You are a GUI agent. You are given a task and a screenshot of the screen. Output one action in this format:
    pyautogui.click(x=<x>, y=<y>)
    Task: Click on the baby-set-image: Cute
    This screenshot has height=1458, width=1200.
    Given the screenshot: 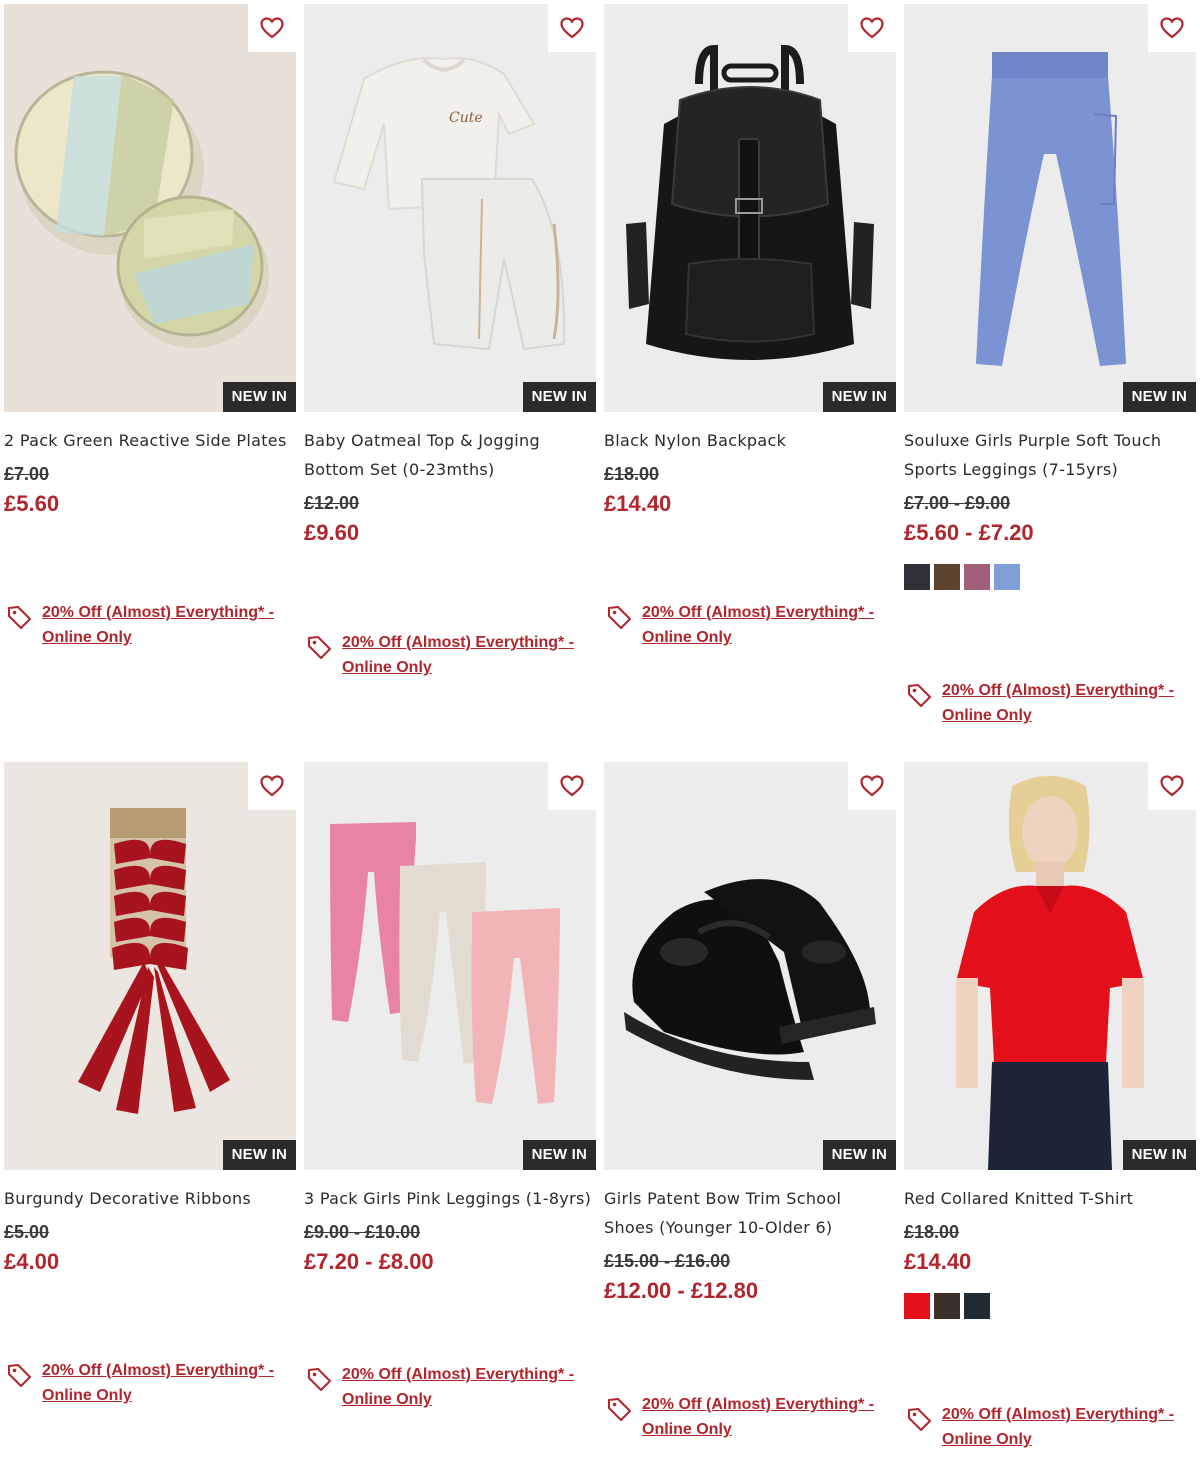 What is the action you would take?
    pyautogui.click(x=450, y=208)
    